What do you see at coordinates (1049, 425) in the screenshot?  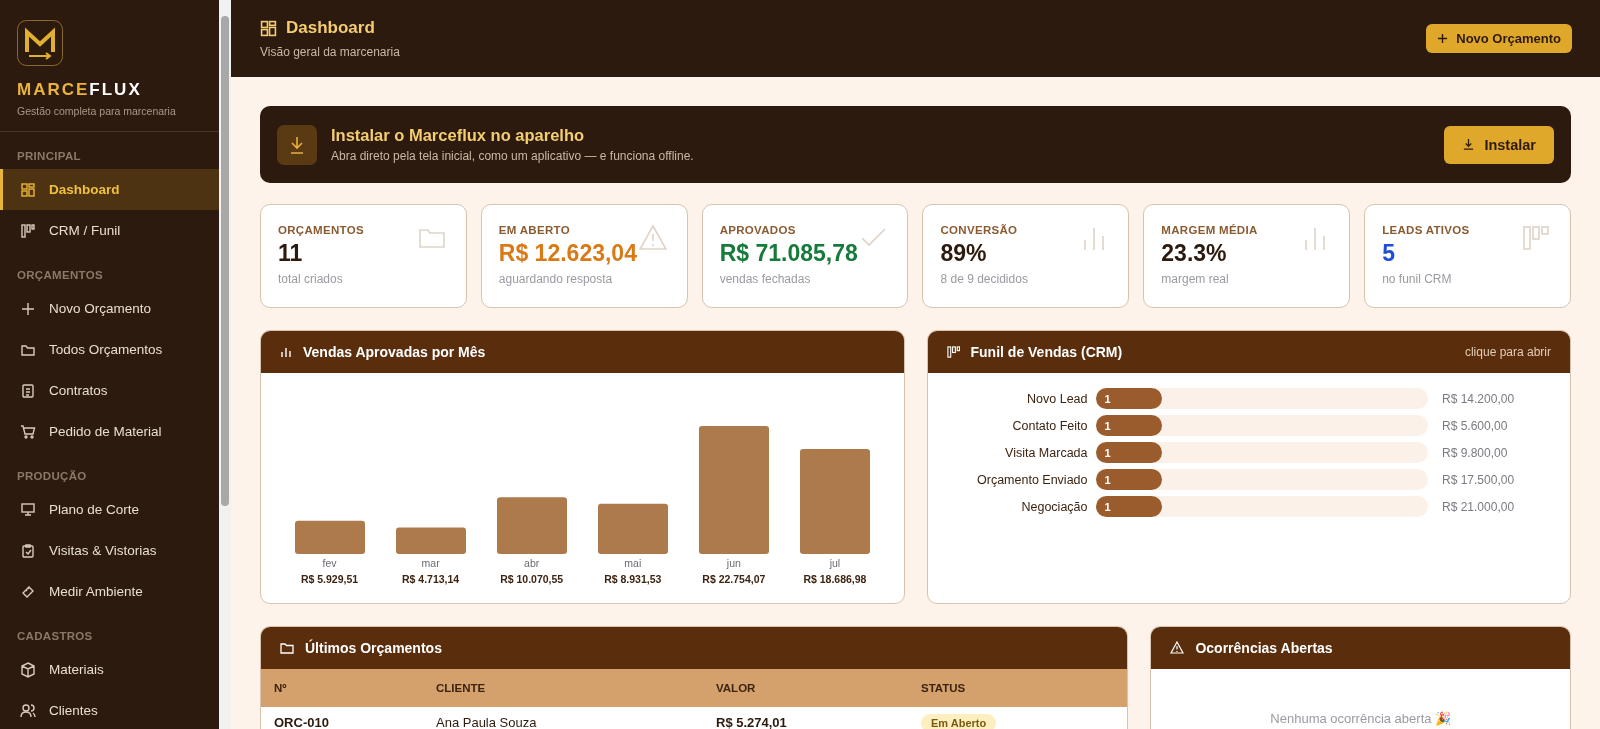 I see `stage-label: Contato Feito` at bounding box center [1049, 425].